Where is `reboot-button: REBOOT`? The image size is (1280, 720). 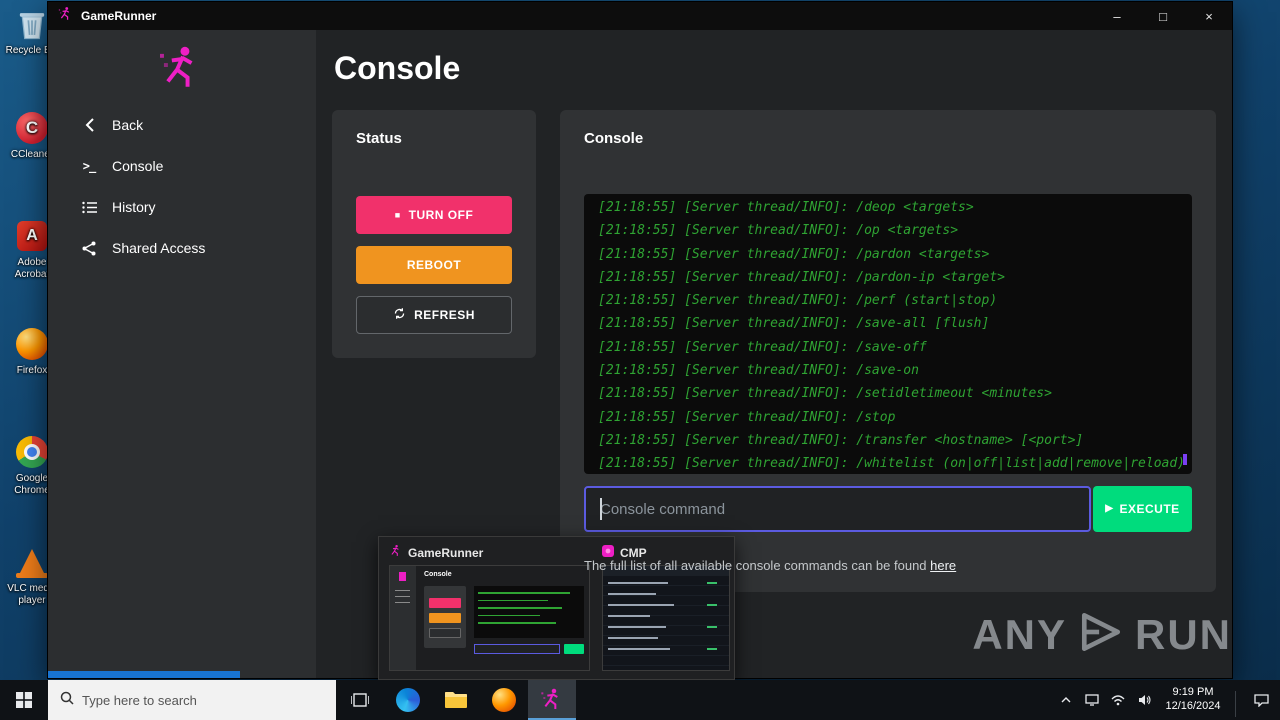 reboot-button: REBOOT is located at coordinates (434, 265).